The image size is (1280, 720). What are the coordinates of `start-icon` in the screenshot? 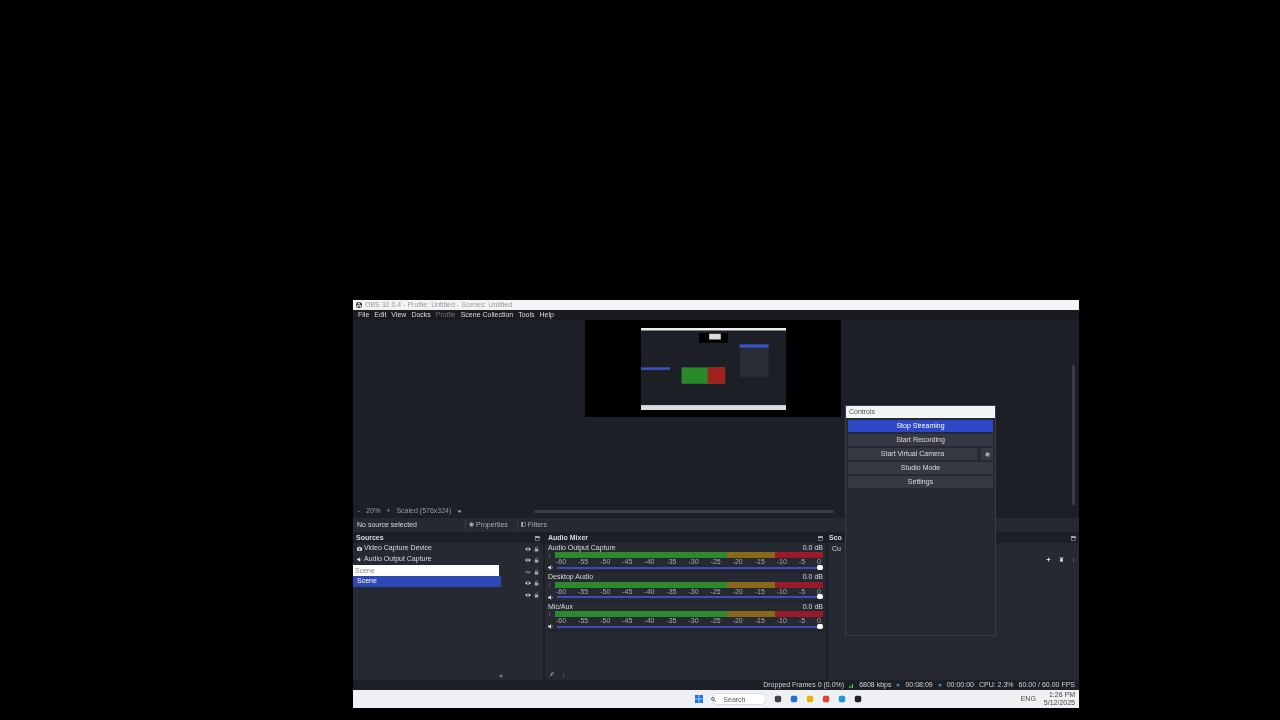 It's located at (699, 699).